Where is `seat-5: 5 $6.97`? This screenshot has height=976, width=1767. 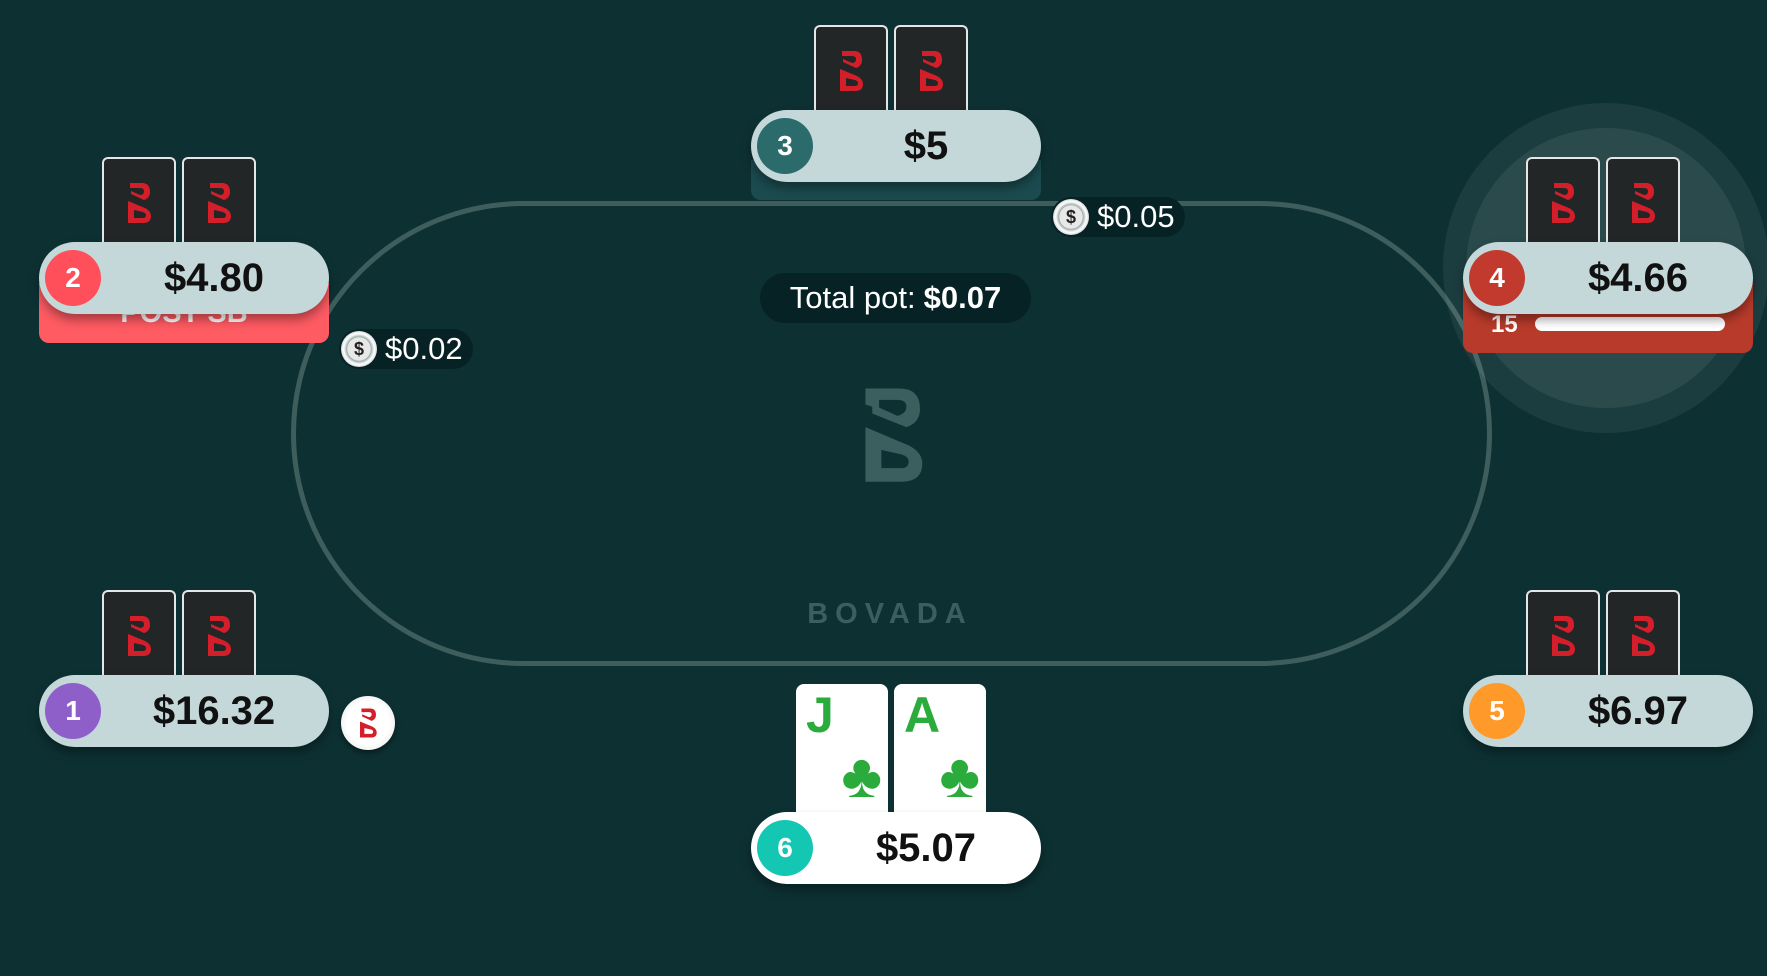 seat-5: 5 $6.97 is located at coordinates (1608, 670).